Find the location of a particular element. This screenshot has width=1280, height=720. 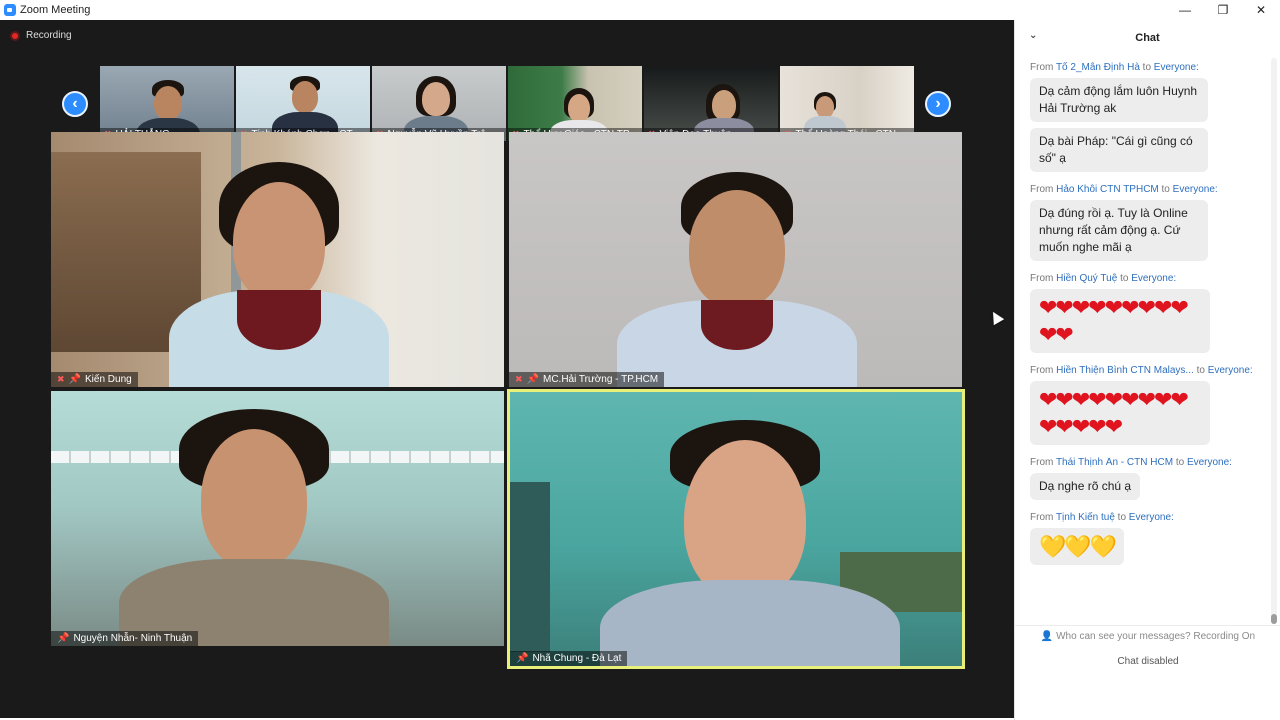

chevron-left-icon: ‹ is located at coordinates (75, 103).